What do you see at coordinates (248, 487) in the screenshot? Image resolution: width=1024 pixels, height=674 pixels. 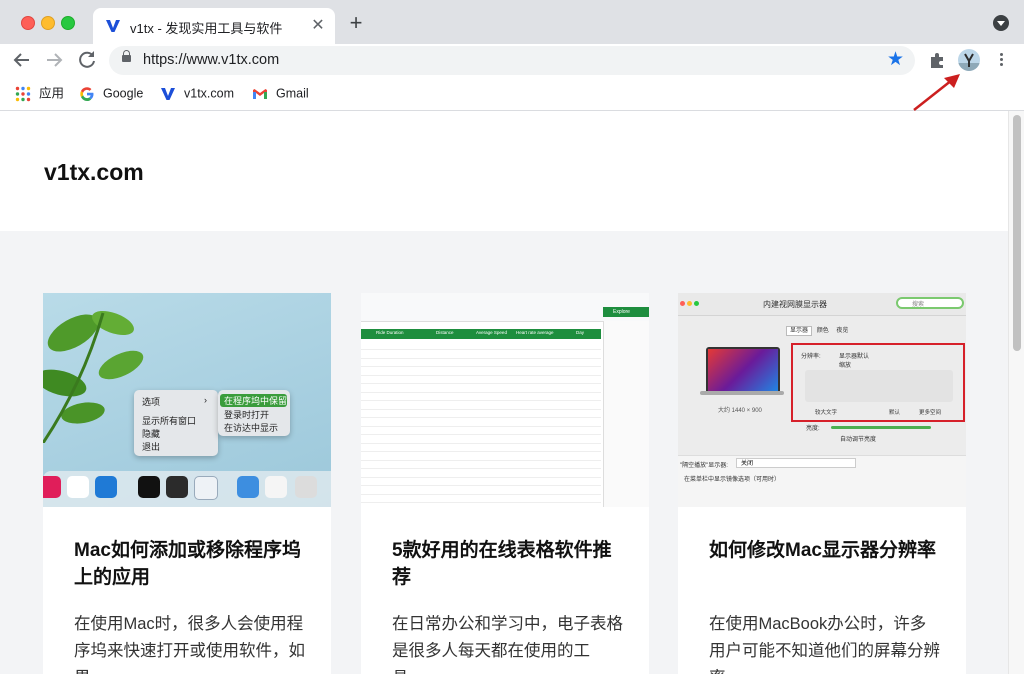 I see `folder-icon` at bounding box center [248, 487].